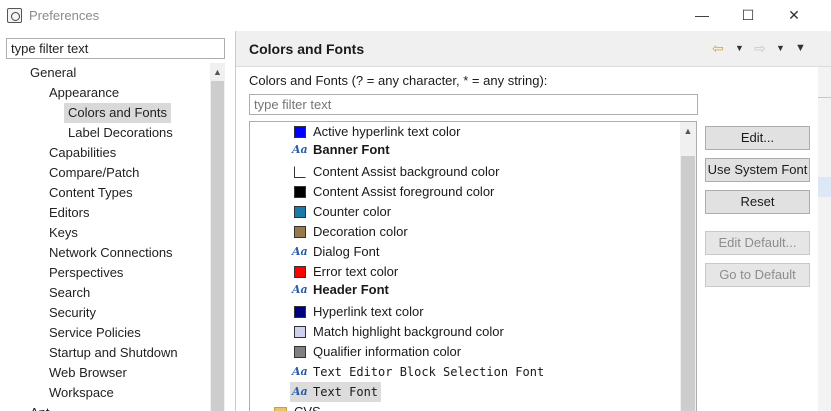 Image resolution: width=831 pixels, height=411 pixels. What do you see at coordinates (780, 48) in the screenshot?
I see `forward-history-dropdown-icon: ▼` at bounding box center [780, 48].